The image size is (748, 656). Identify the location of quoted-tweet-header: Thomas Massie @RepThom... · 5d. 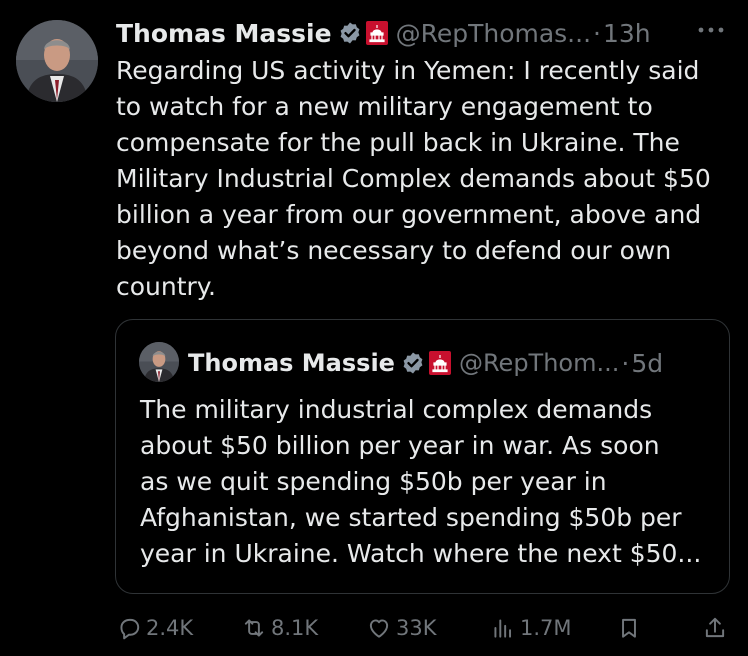
(453, 363).